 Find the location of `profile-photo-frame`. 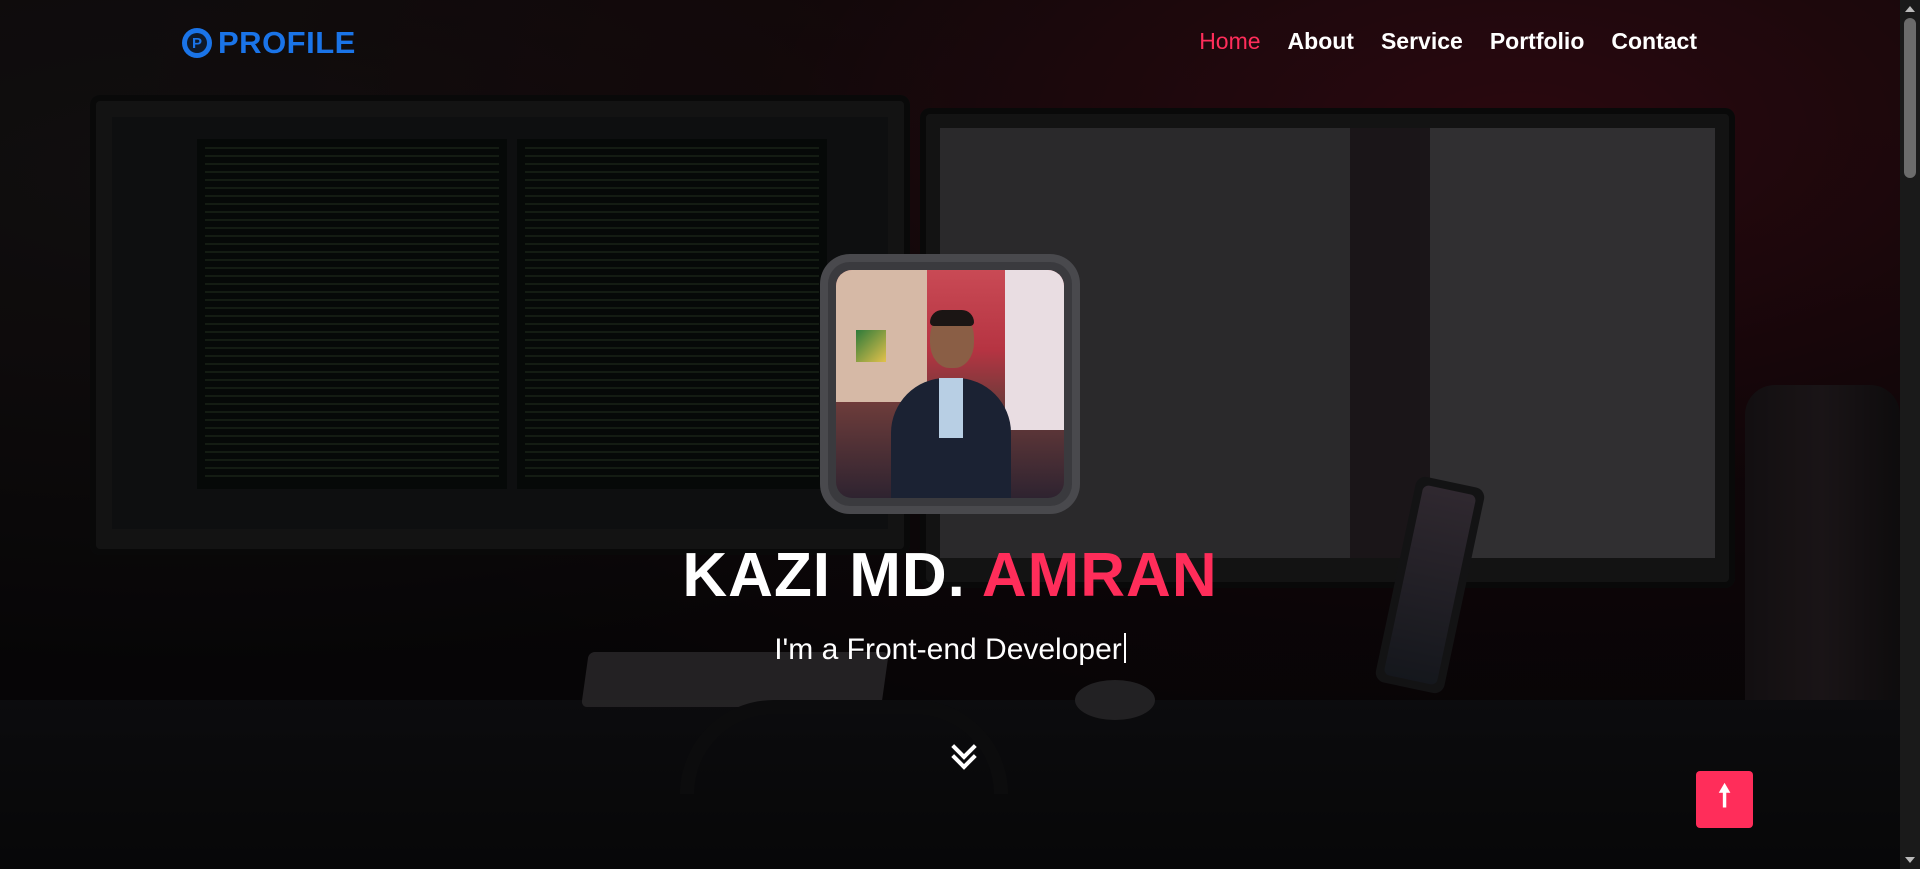

profile-photo-frame is located at coordinates (950, 384).